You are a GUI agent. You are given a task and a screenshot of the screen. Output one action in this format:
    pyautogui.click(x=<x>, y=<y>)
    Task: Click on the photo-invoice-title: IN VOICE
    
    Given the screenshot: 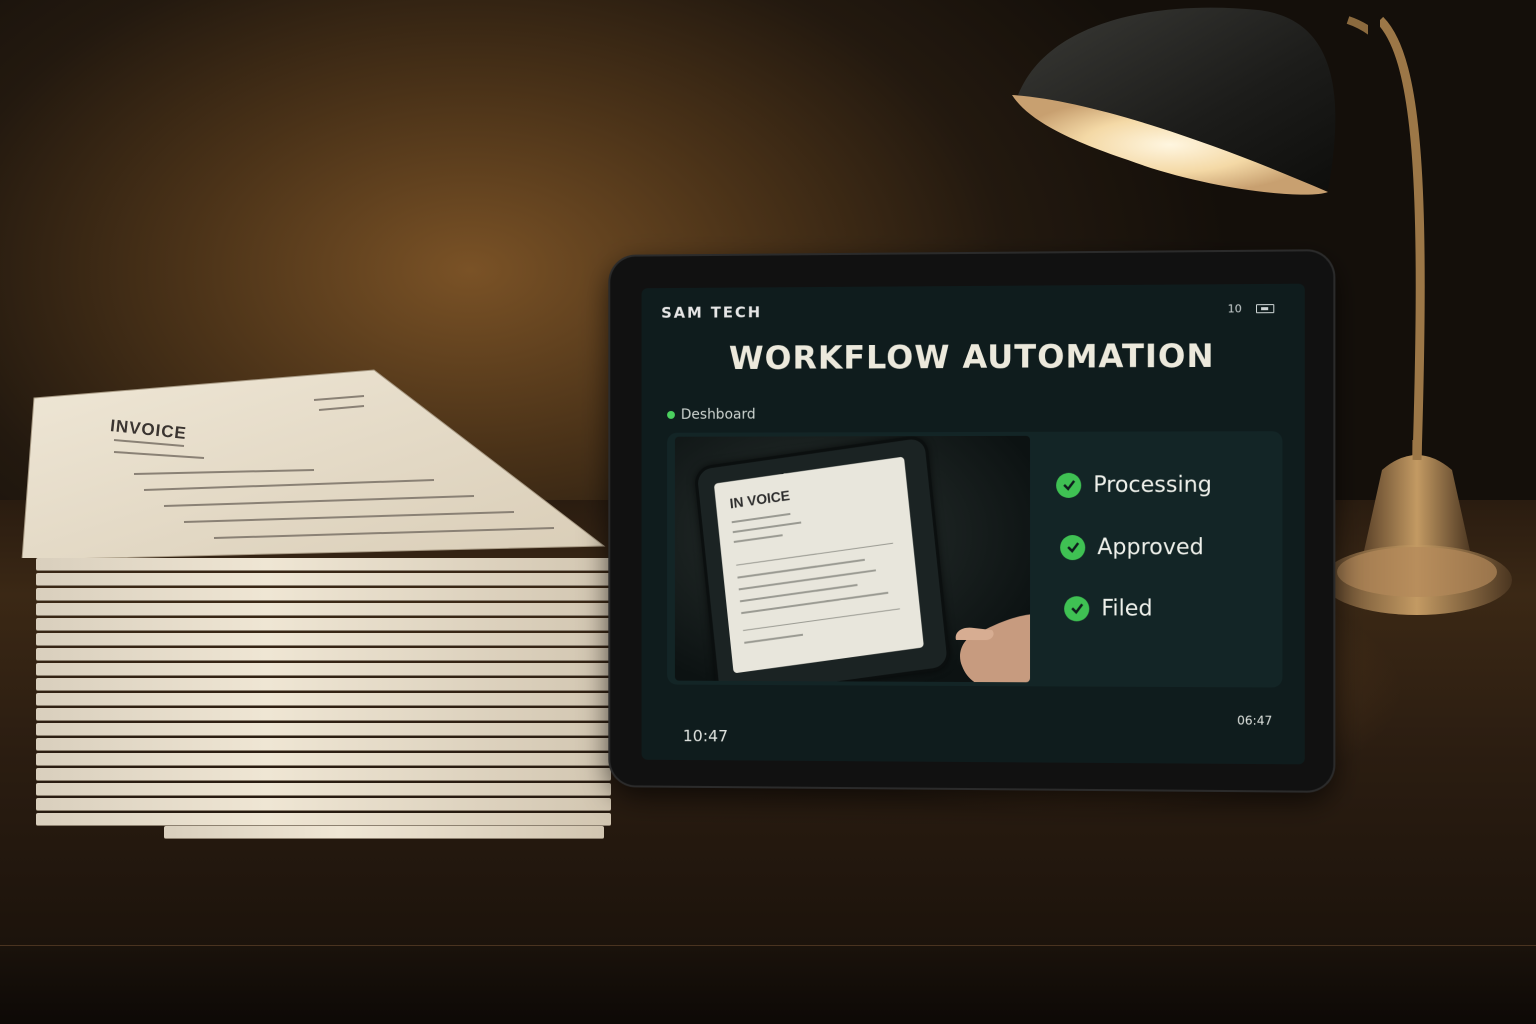 What is the action you would take?
    pyautogui.click(x=760, y=499)
    